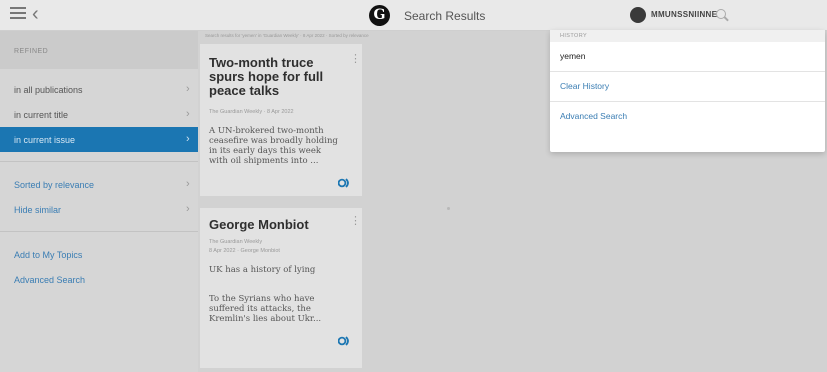  I want to click on account-name: MMUNSSNIINNE, so click(684, 14).